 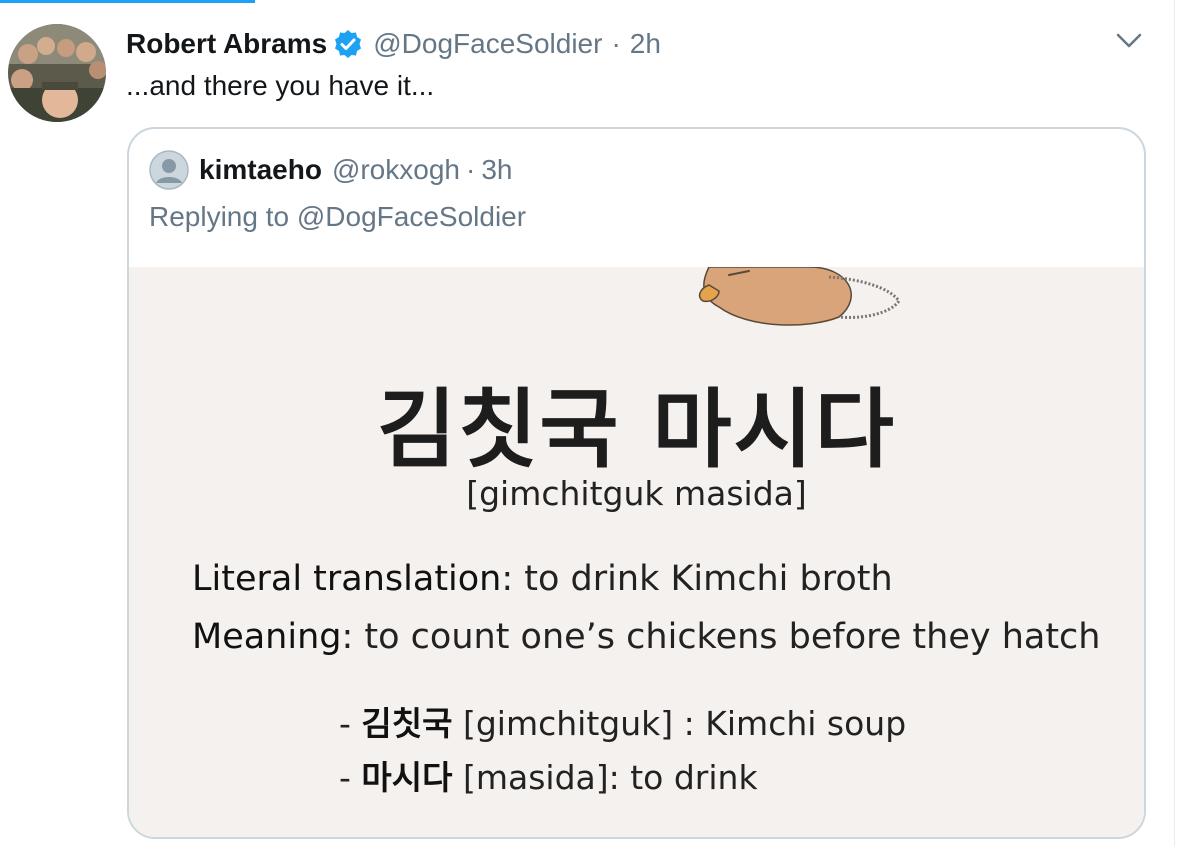 What do you see at coordinates (799, 296) in the screenshot?
I see `cartoon-illustration` at bounding box center [799, 296].